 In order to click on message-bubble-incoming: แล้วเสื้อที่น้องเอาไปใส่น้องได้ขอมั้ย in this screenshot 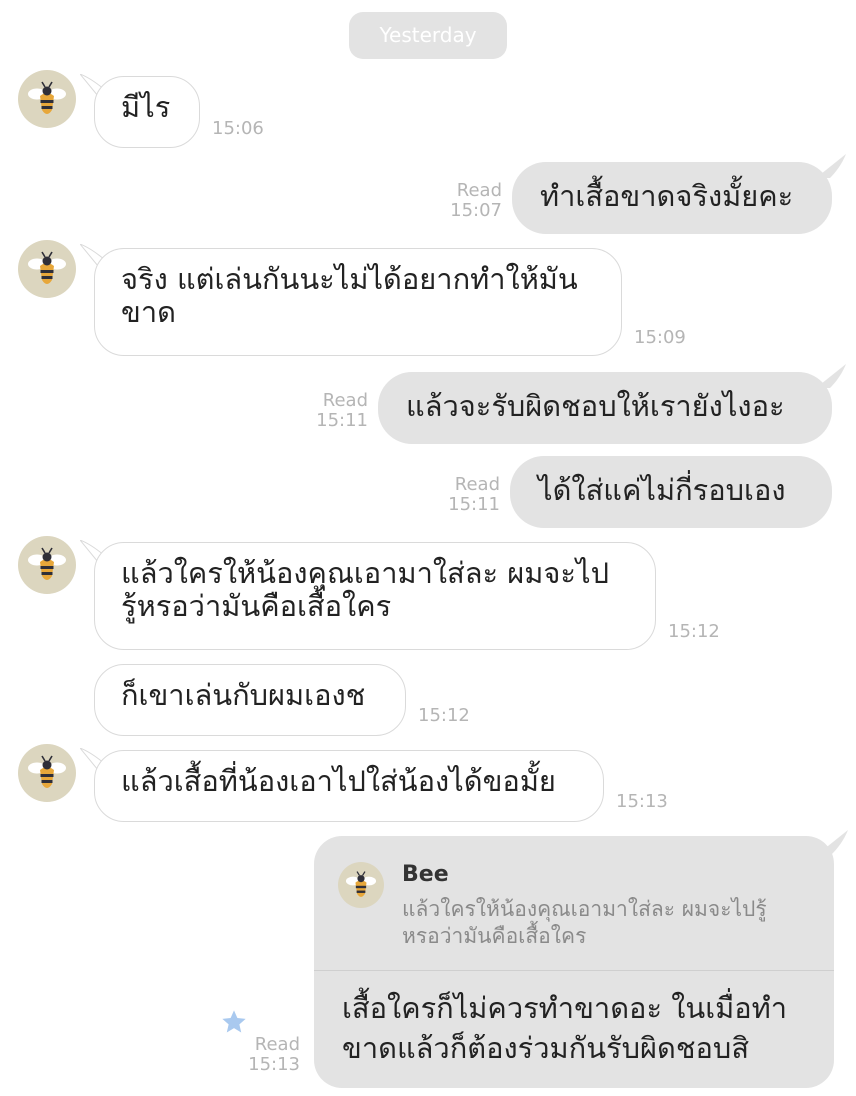, I will do `click(349, 786)`.